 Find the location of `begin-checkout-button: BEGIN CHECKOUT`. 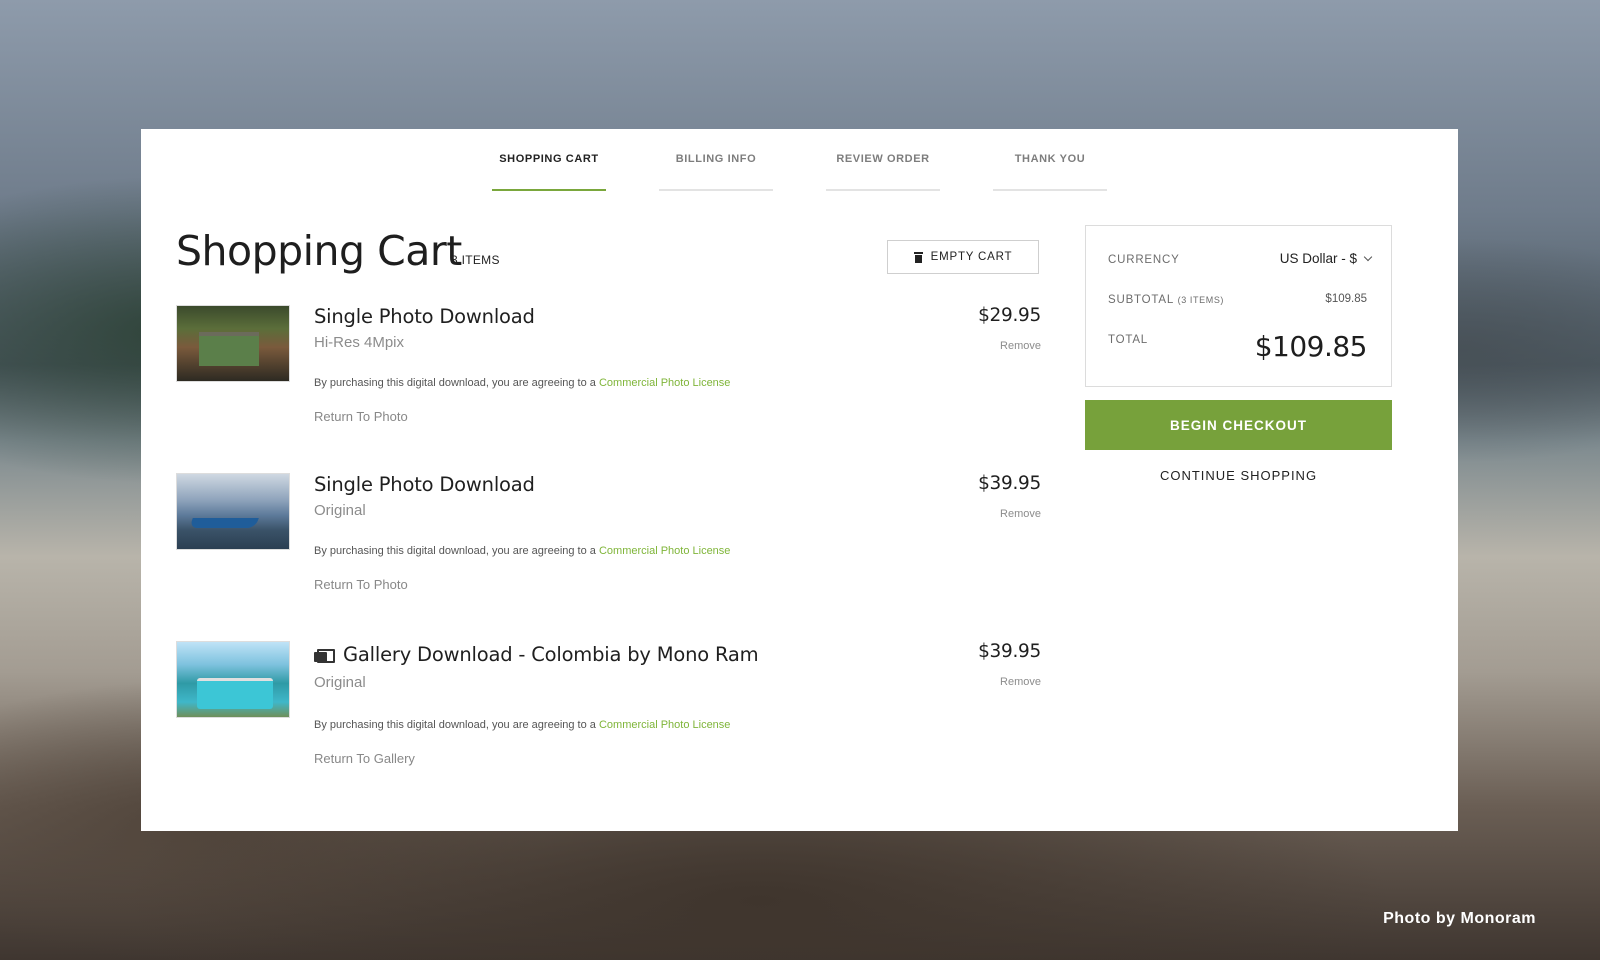

begin-checkout-button: BEGIN CHECKOUT is located at coordinates (1238, 425).